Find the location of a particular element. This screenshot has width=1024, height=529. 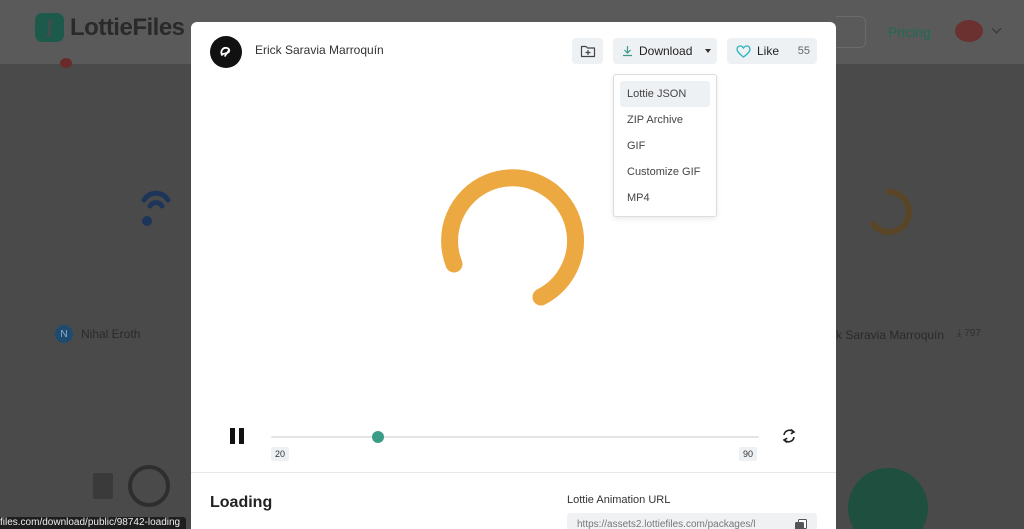

like-label: Like is located at coordinates (768, 51).